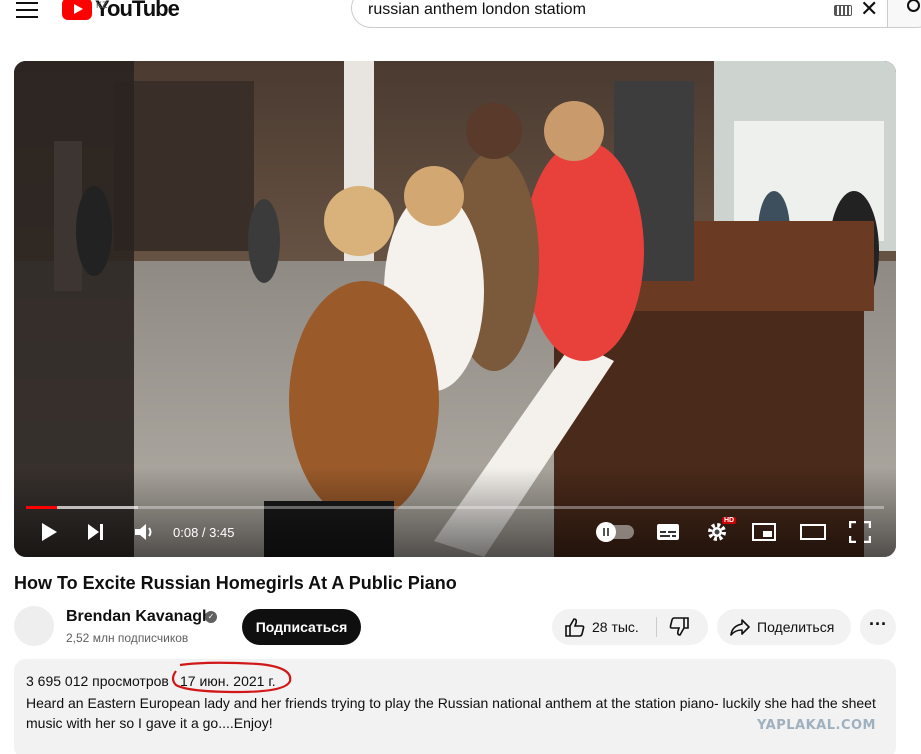 The width and height of the screenshot is (921, 754). Describe the element at coordinates (606, 532) in the screenshot. I see `autoplay-pause-icon` at that location.